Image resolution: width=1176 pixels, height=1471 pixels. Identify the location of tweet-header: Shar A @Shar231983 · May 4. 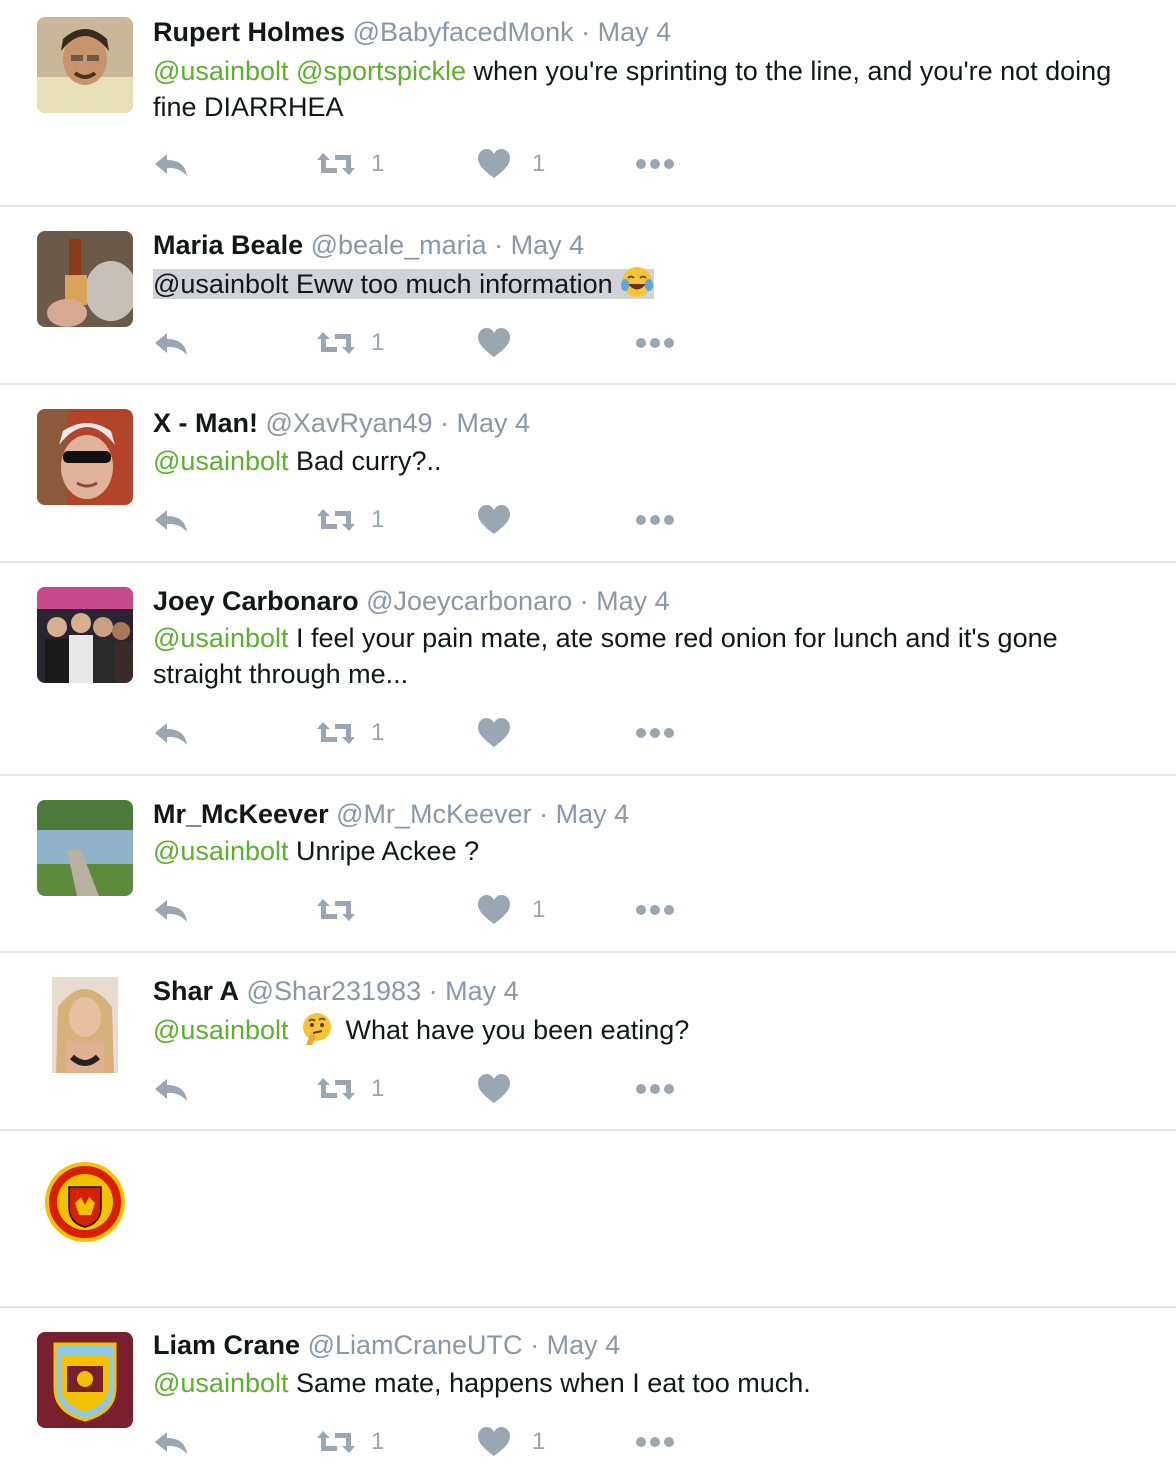
(336, 991).